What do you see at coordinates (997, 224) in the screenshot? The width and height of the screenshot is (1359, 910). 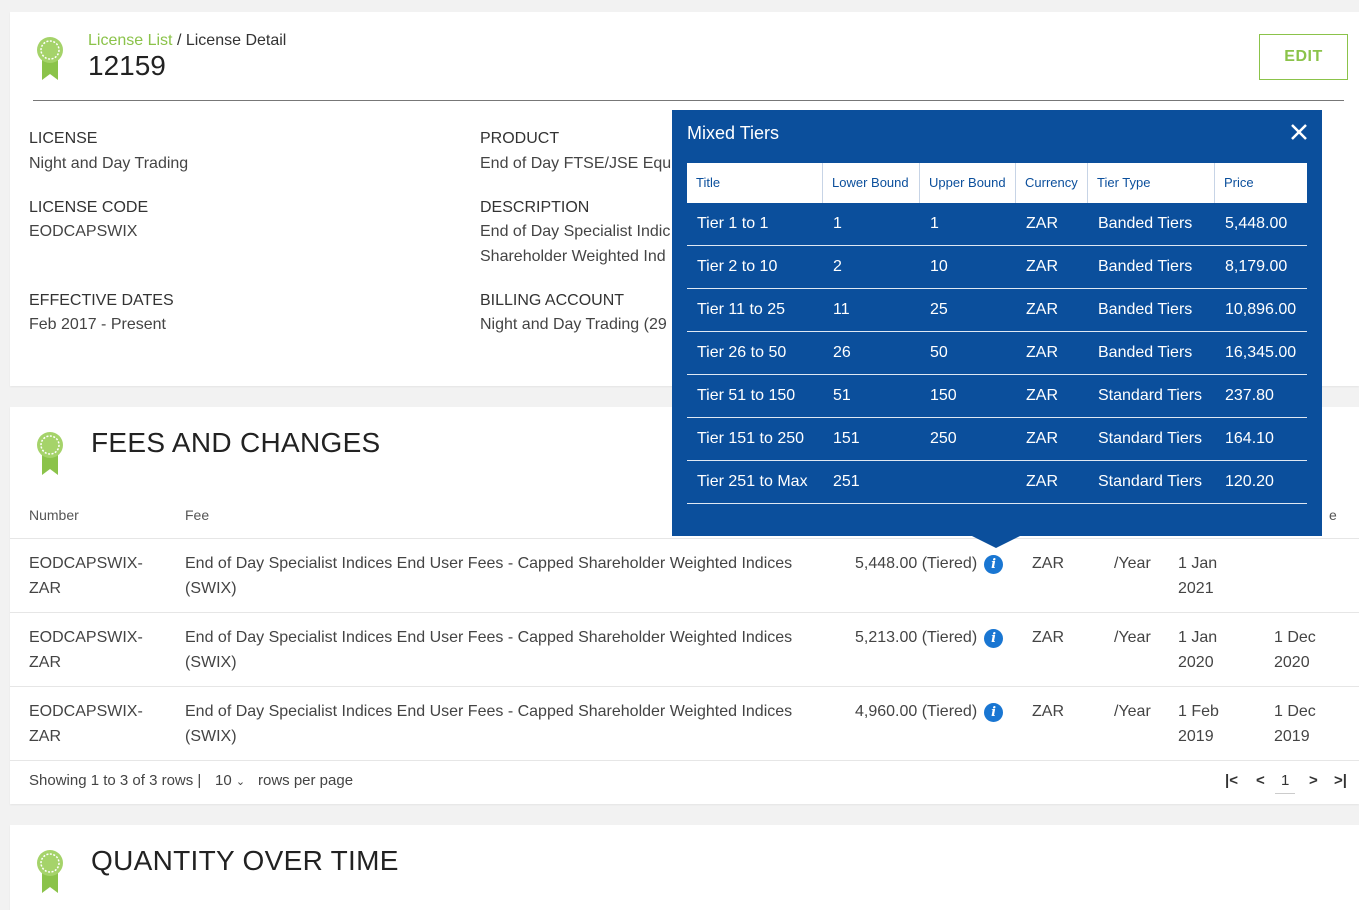 I see `tier-row: Tier 1 to 1 1 1 ZAR Banded Tiers 5,448.00` at bounding box center [997, 224].